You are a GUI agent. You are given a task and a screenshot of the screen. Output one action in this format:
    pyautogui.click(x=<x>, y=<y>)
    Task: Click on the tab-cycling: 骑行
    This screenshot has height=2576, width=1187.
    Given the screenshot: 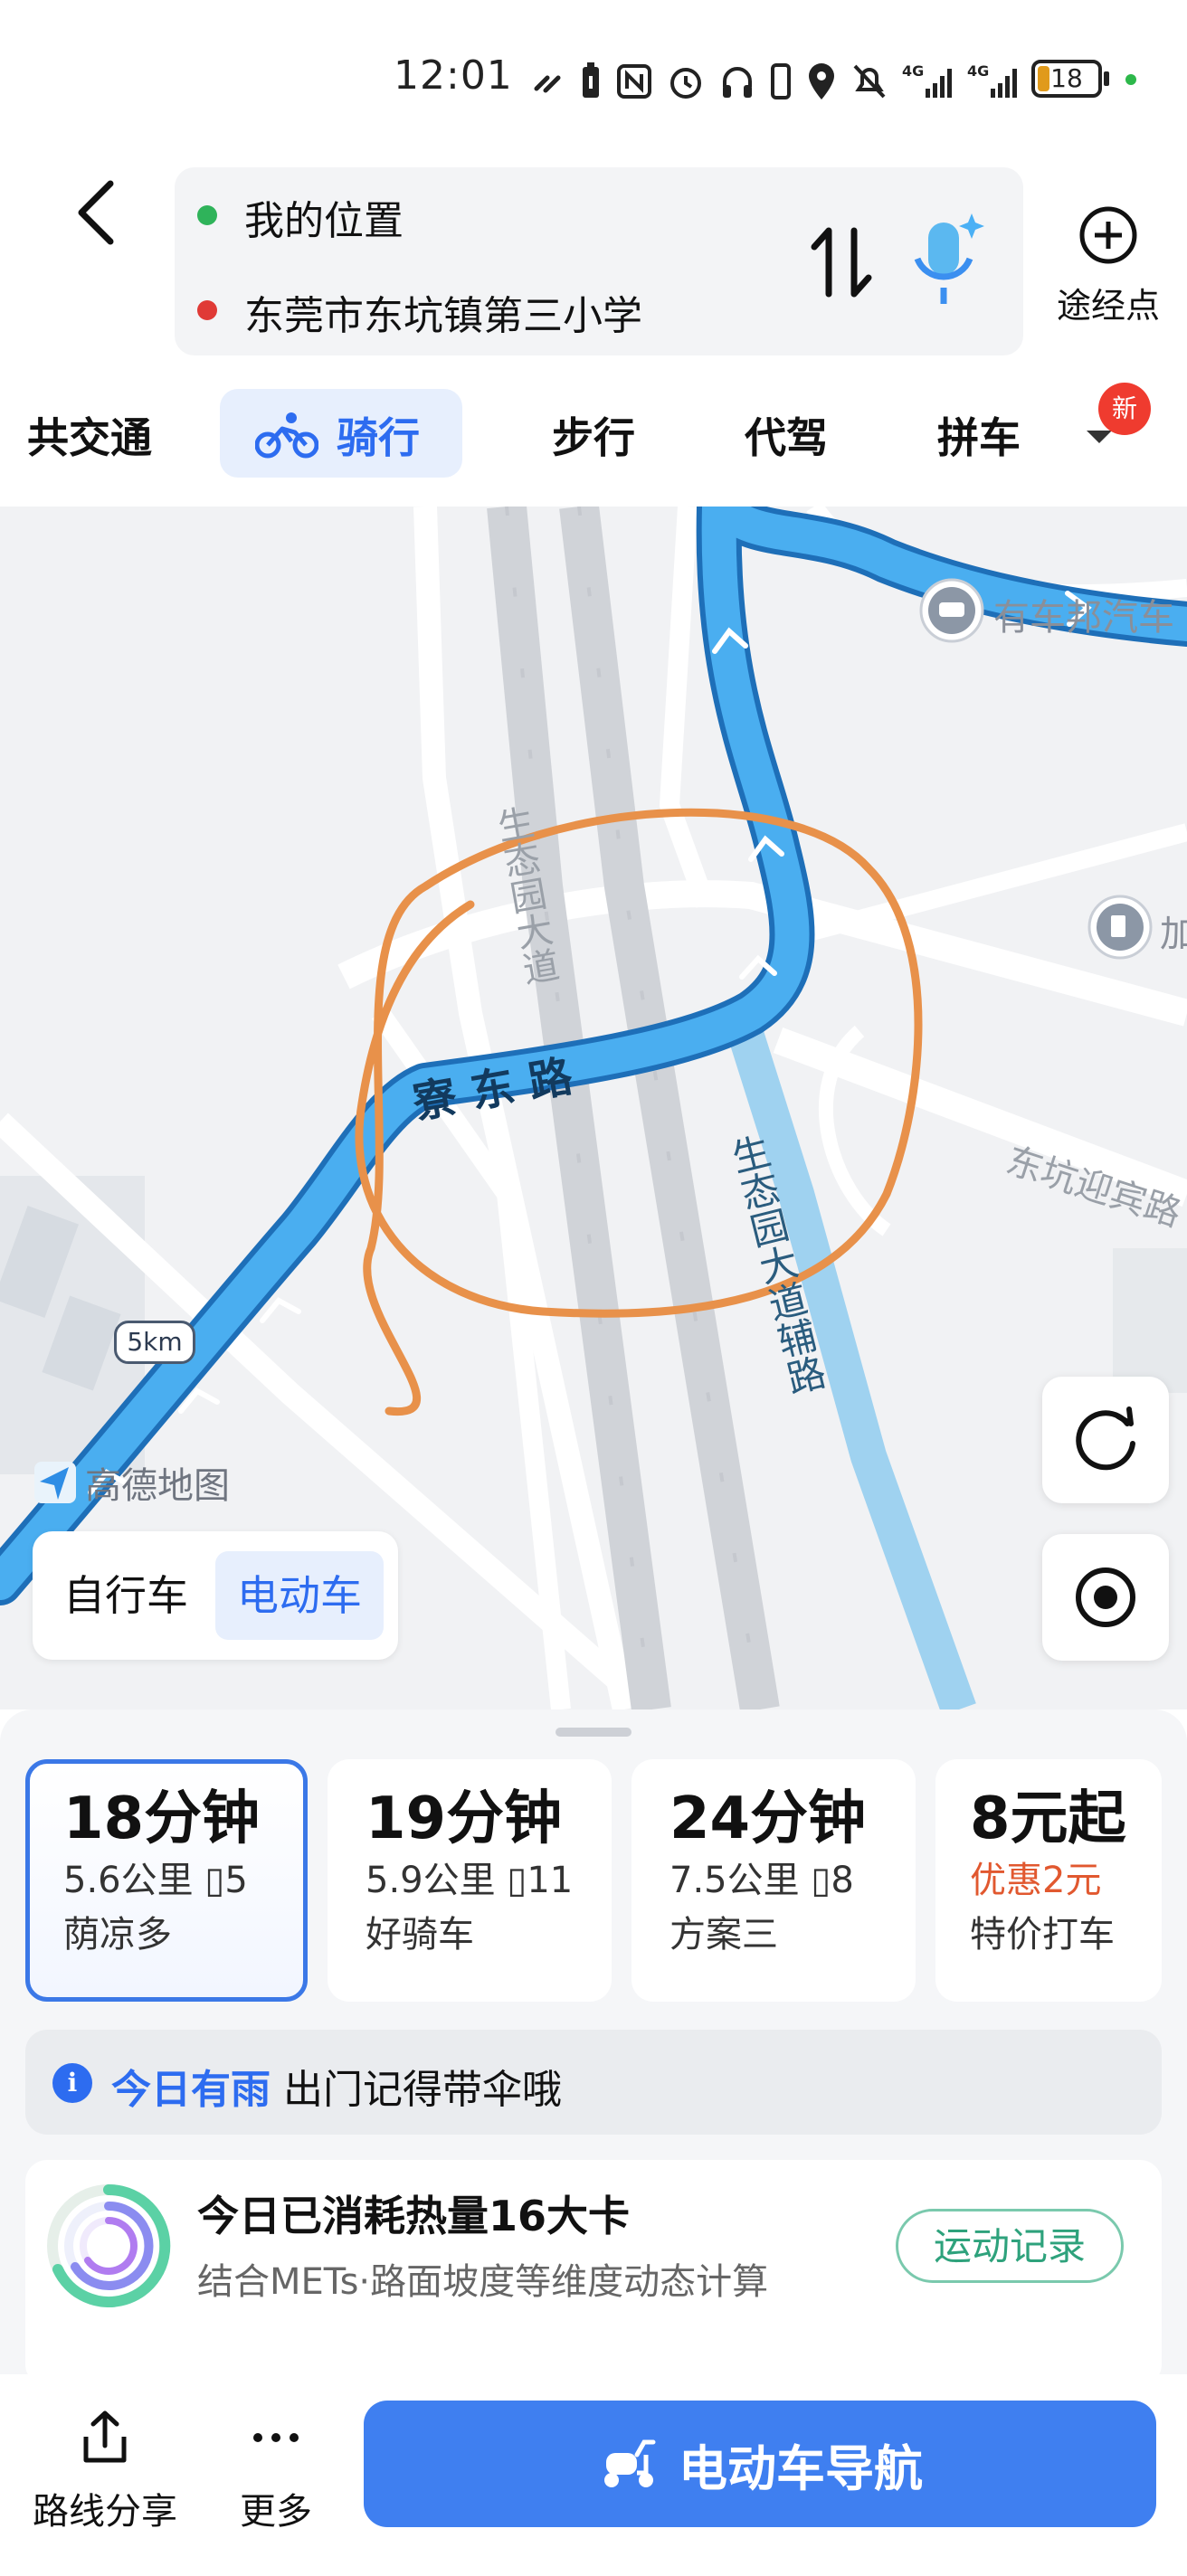 What is the action you would take?
    pyautogui.click(x=337, y=435)
    